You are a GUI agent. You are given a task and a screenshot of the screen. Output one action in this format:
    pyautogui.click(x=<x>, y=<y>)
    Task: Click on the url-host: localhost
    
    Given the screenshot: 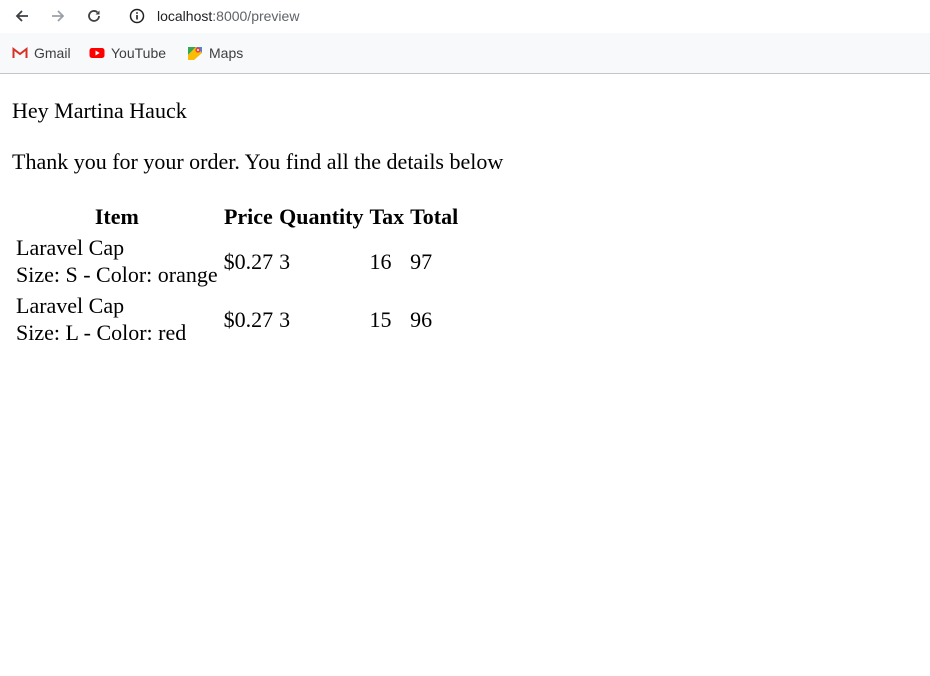 What is the action you would take?
    pyautogui.click(x=185, y=16)
    